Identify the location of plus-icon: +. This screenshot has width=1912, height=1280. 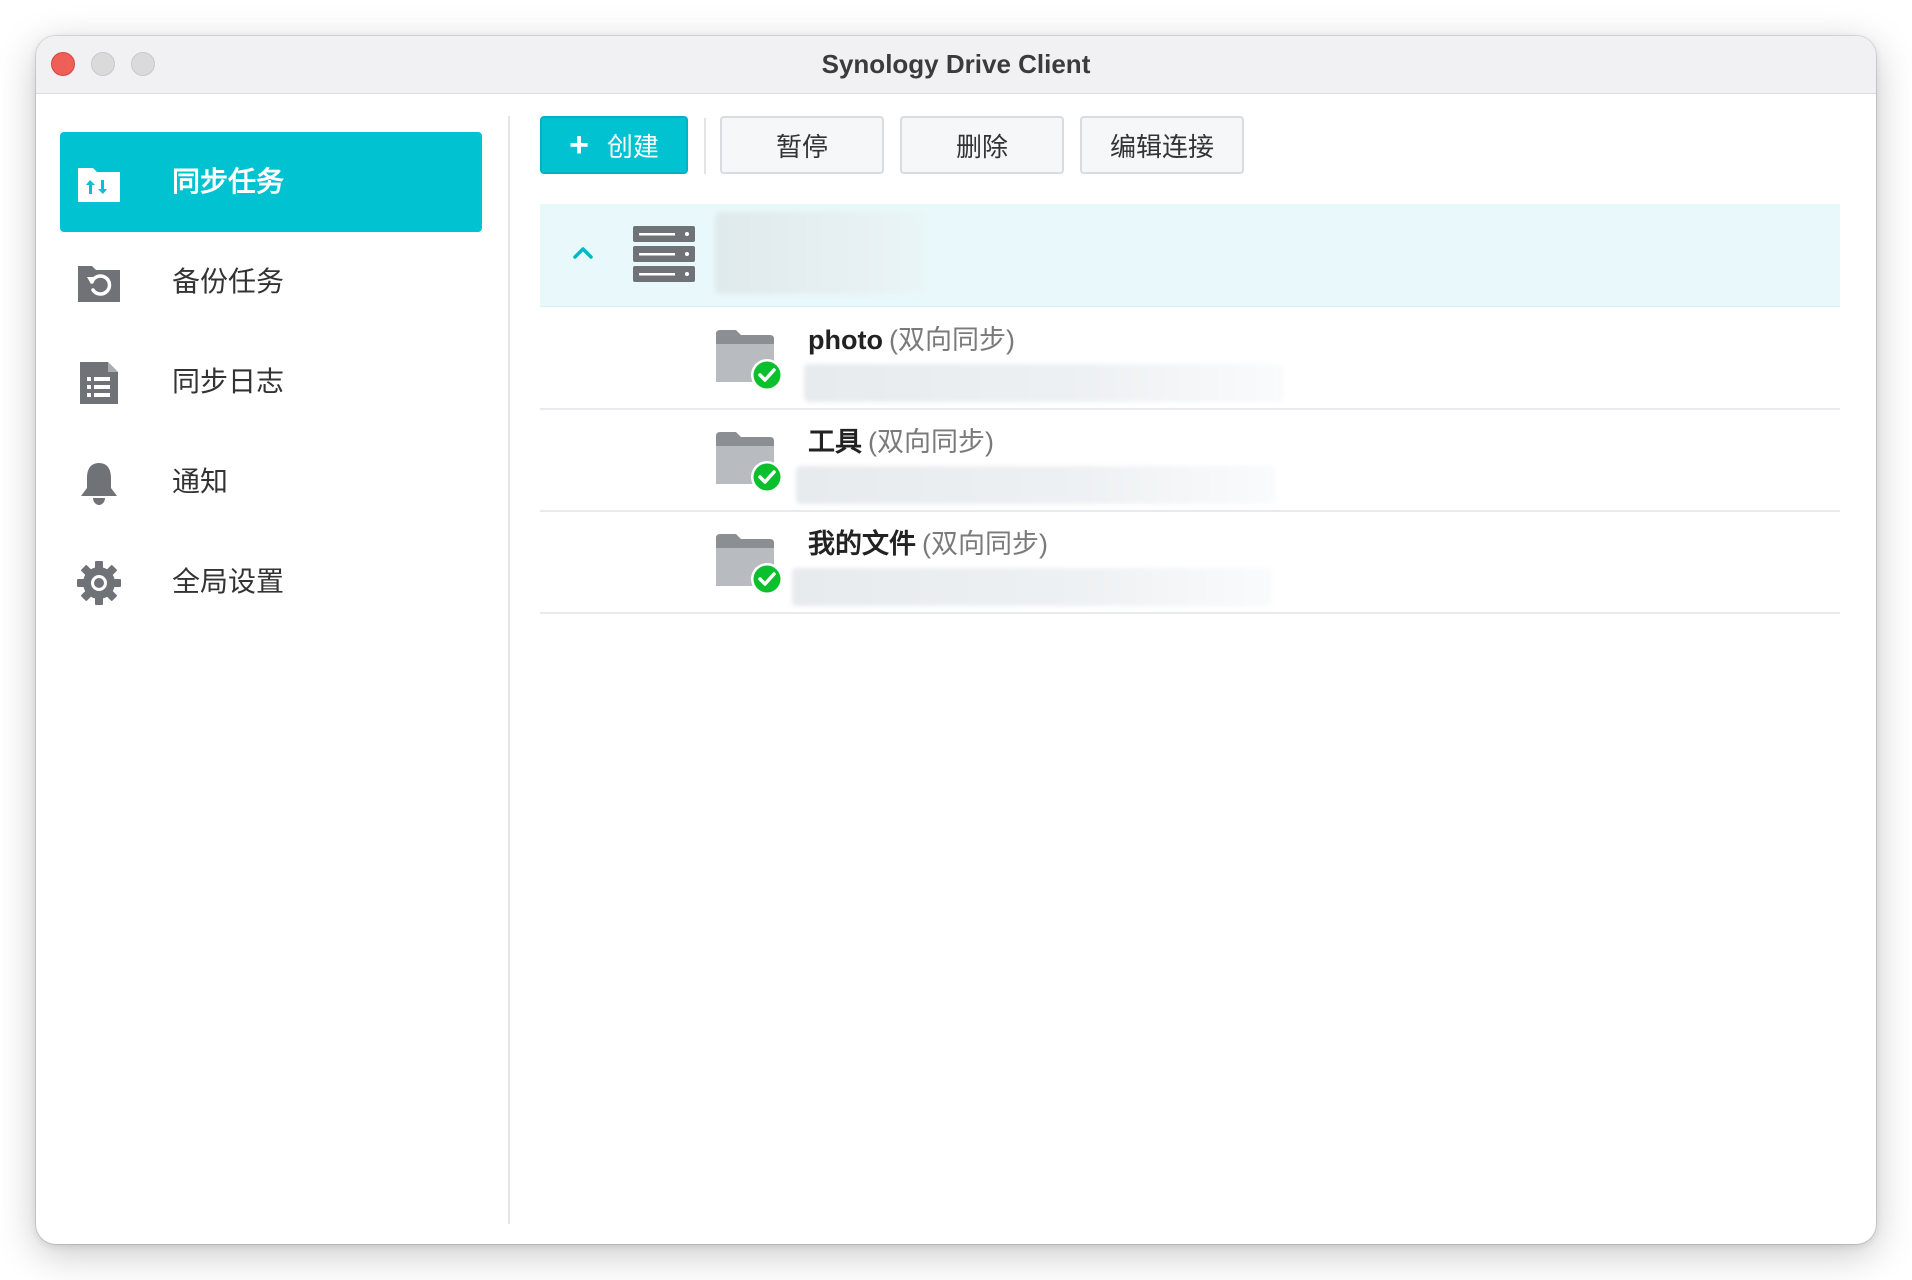
(579, 145).